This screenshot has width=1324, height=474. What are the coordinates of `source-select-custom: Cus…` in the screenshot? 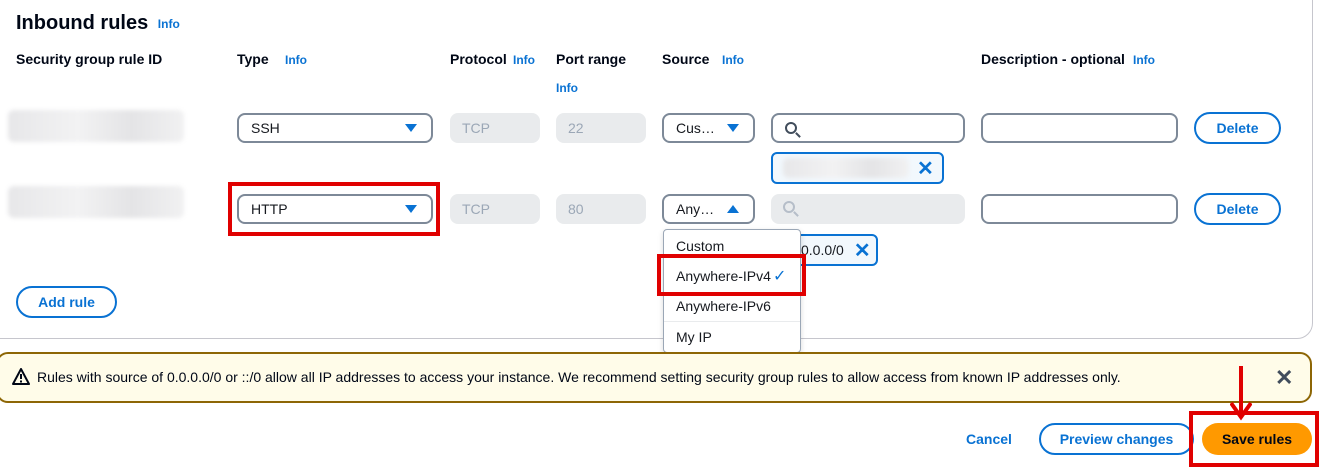 It's located at (708, 128).